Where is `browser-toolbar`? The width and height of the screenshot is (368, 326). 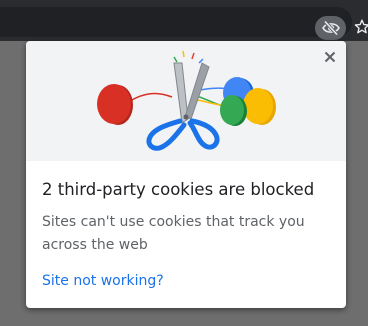 browser-toolbar is located at coordinates (184, 20).